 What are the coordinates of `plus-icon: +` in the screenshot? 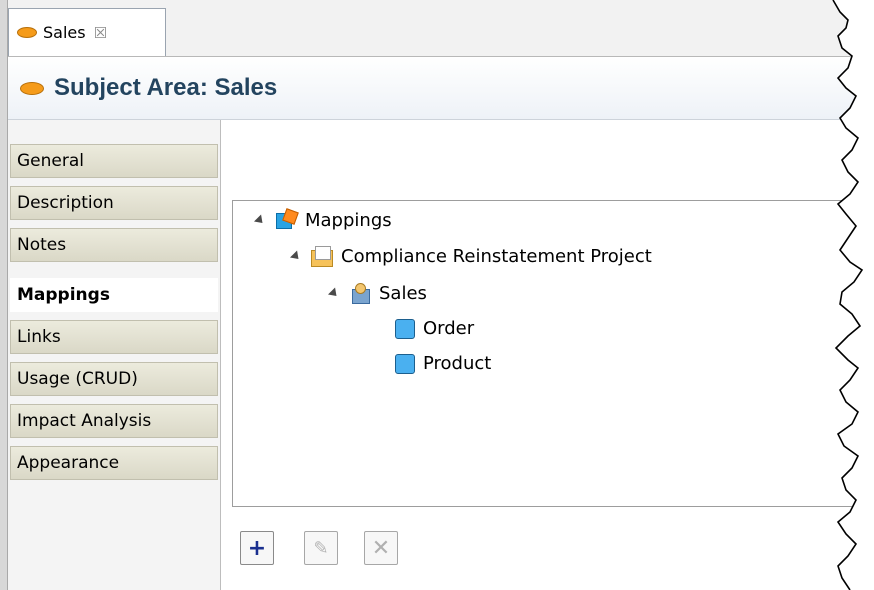 It's located at (257, 548).